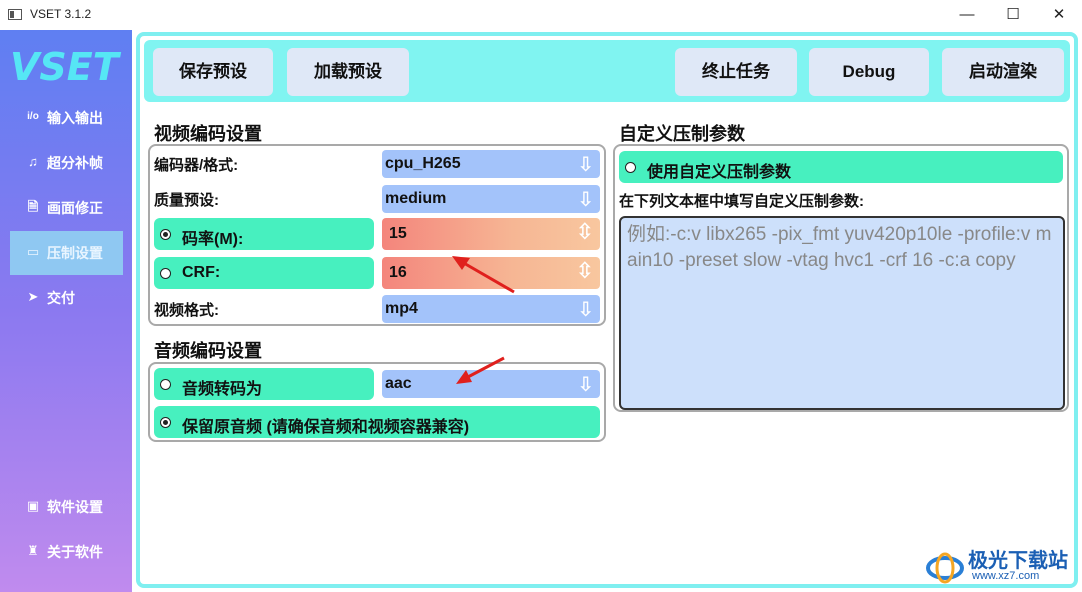  I want to click on sidebar-item-settings: ▣ 软件设置, so click(66, 507).